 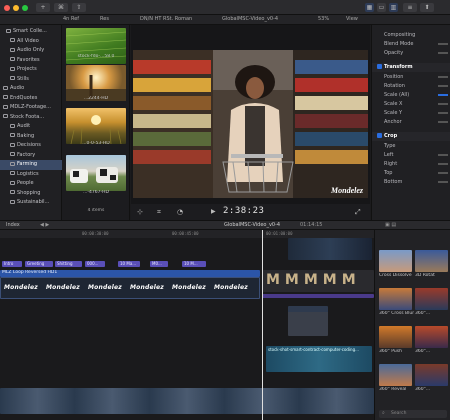 What do you see at coordinates (411, 86) in the screenshot?
I see `inspector-row: Rotation` at bounding box center [411, 86].